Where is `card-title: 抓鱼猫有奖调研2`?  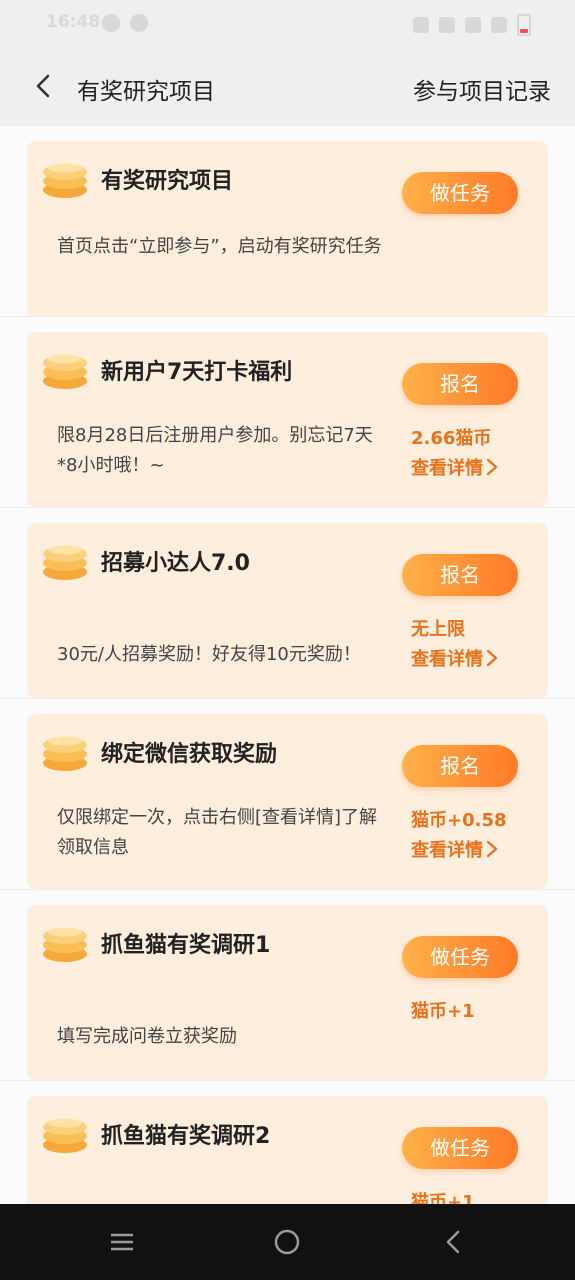 card-title: 抓鱼猫有奖调研2 is located at coordinates (186, 1136).